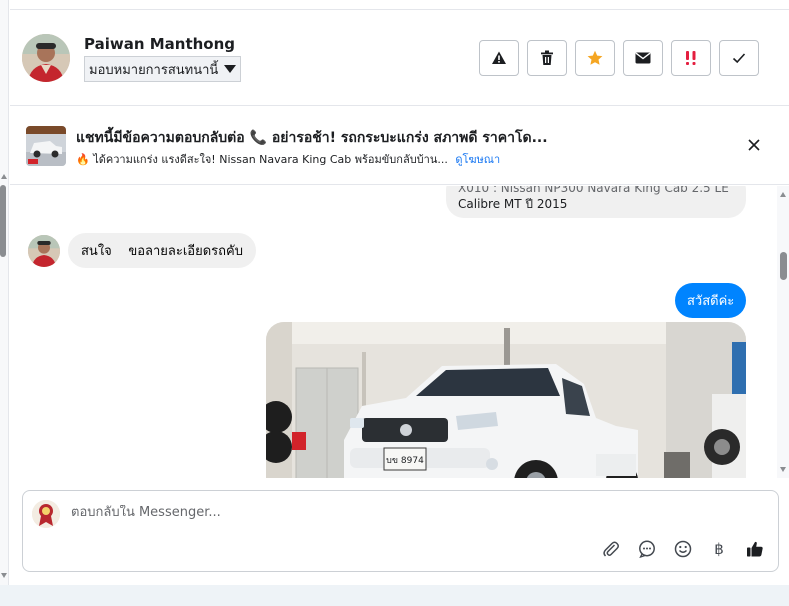  I want to click on thread-scrollbar, so click(783, 332).